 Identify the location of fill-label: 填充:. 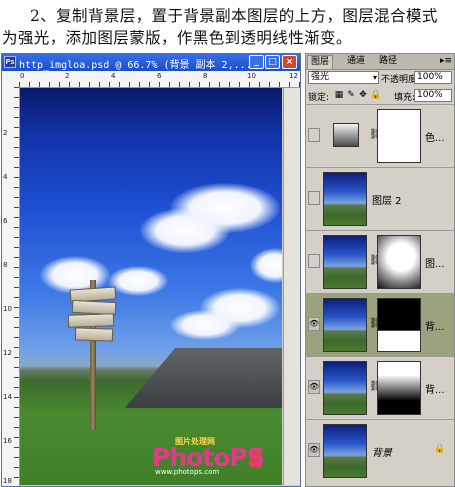
(405, 98).